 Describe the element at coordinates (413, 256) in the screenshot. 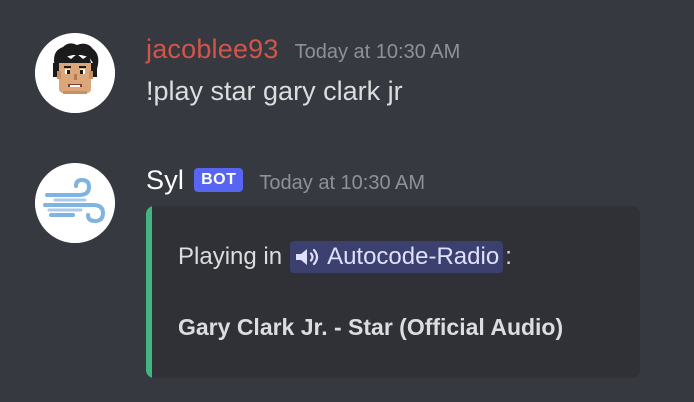

I see `channel-name: Autocode-Radio` at that location.